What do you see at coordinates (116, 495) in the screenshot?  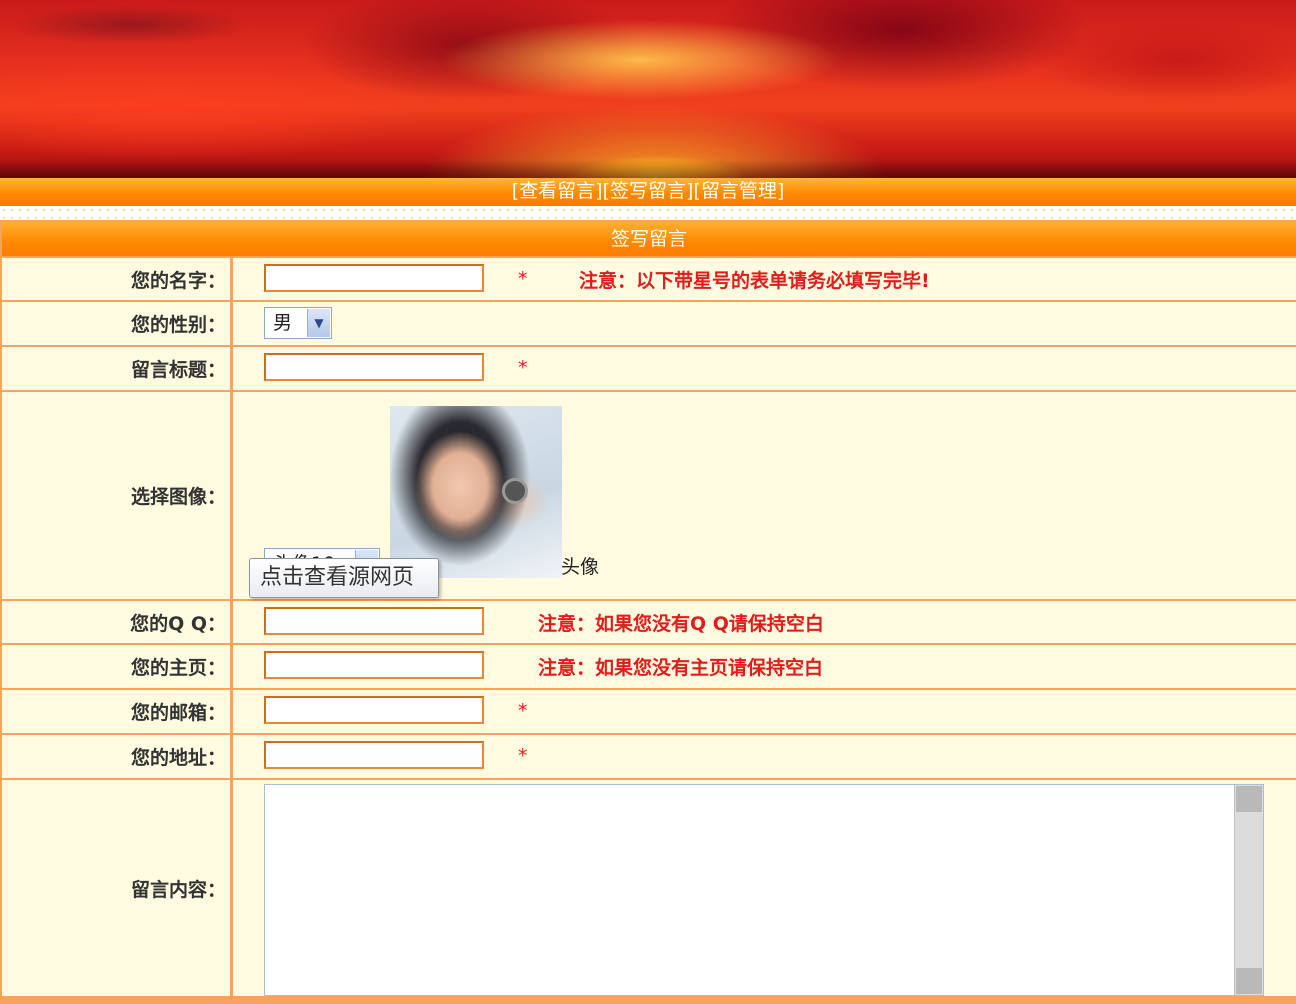 I see `avatar-label: 选择图像：` at bounding box center [116, 495].